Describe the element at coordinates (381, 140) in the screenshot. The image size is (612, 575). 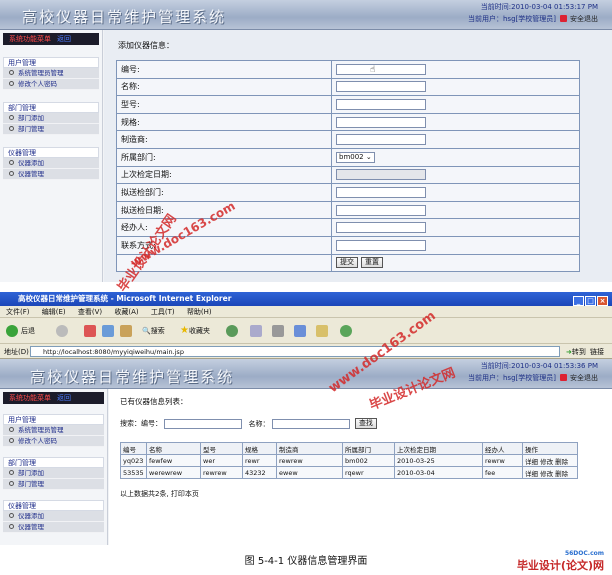
I see `manufacturer-input` at that location.